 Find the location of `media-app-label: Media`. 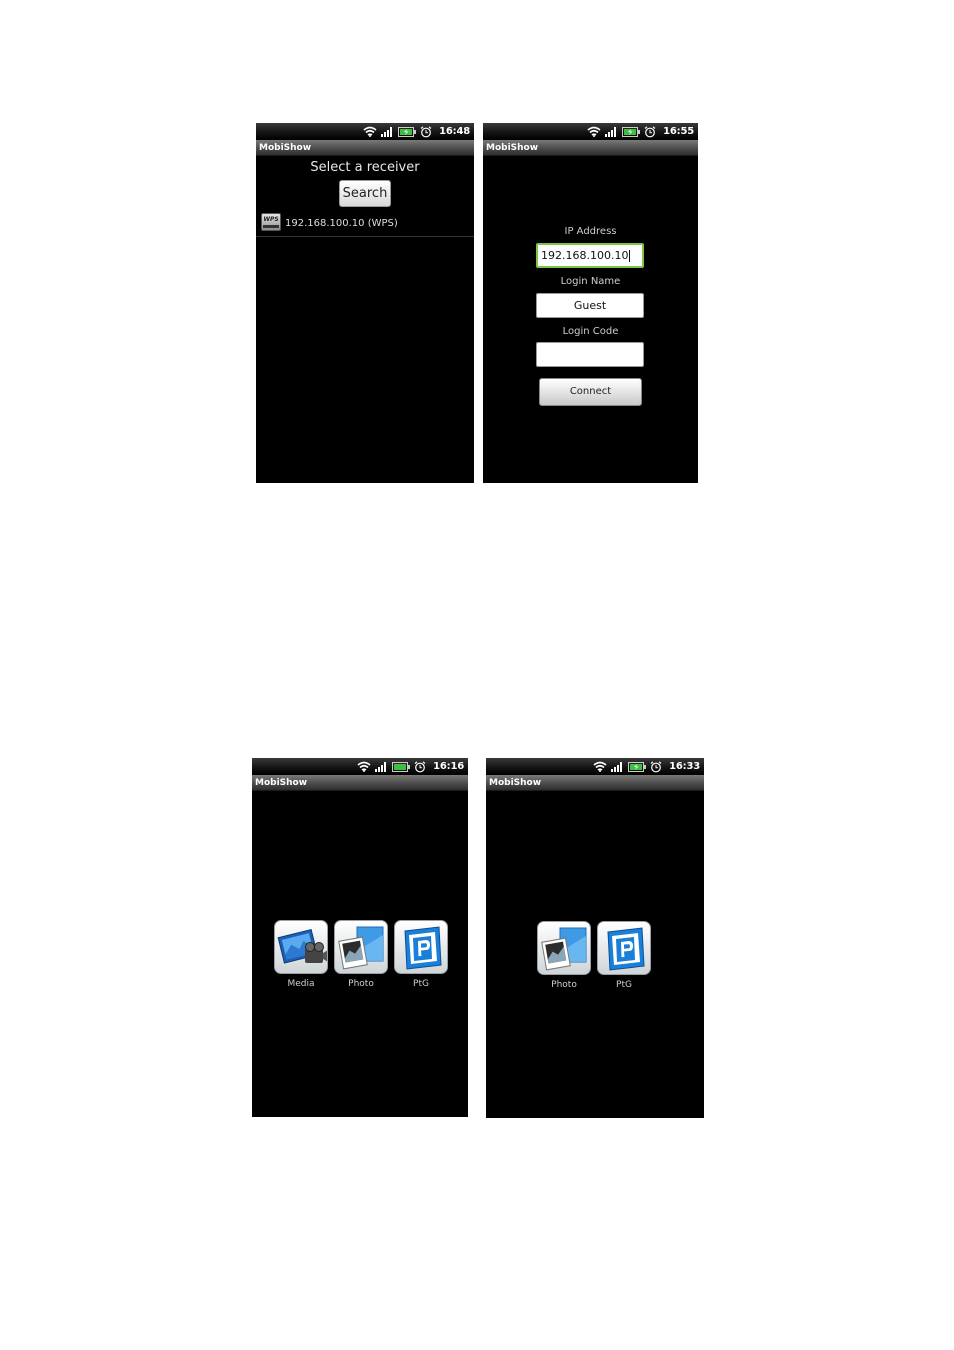

media-app-label: Media is located at coordinates (301, 984).